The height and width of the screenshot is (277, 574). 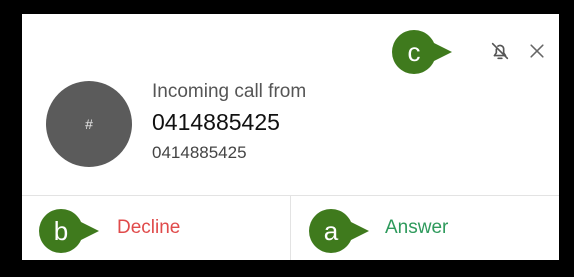 What do you see at coordinates (199, 152) in the screenshot?
I see `caller-number: 0414885425` at bounding box center [199, 152].